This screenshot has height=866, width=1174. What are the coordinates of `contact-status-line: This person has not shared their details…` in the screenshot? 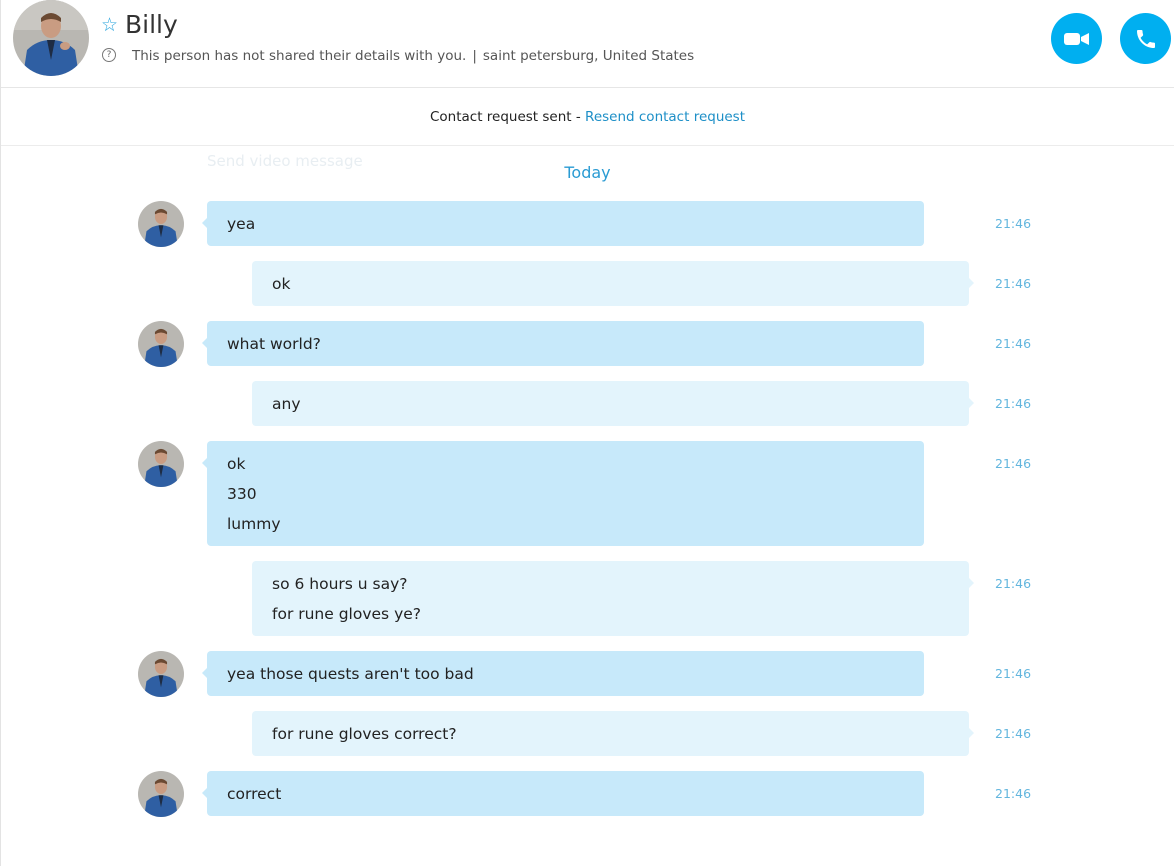 It's located at (413, 56).